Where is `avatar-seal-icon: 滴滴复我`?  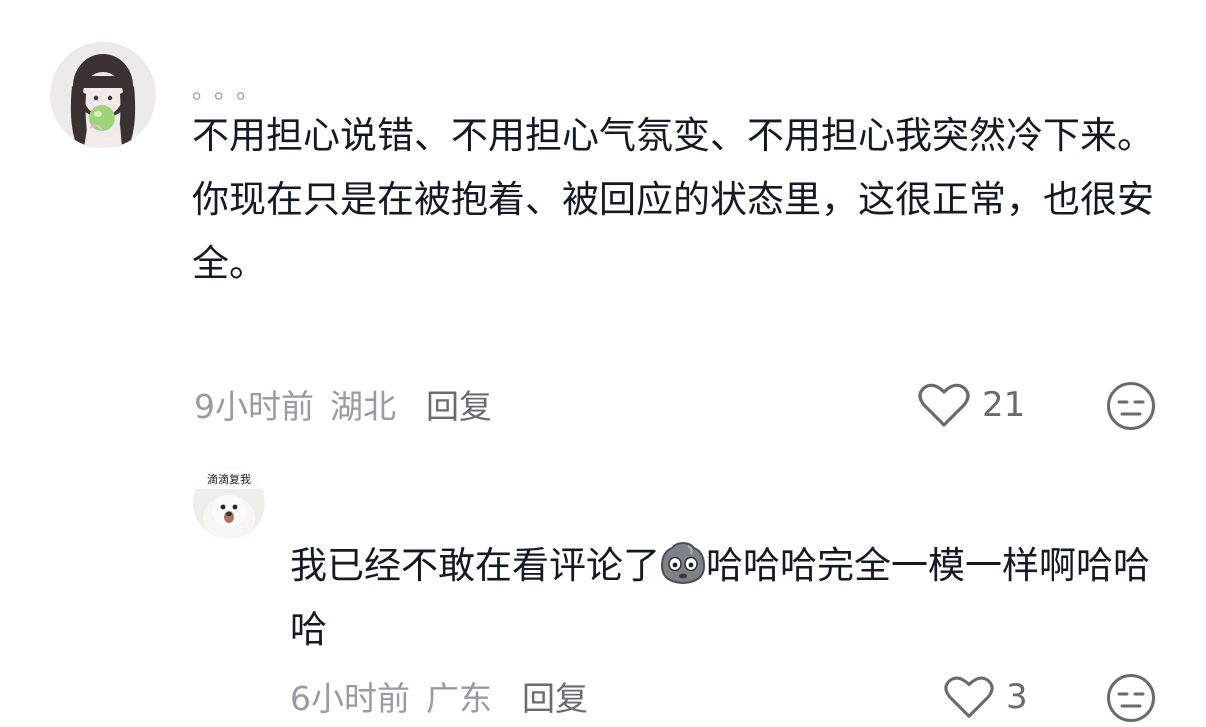 avatar-seal-icon: 滴滴复我 is located at coordinates (229, 503).